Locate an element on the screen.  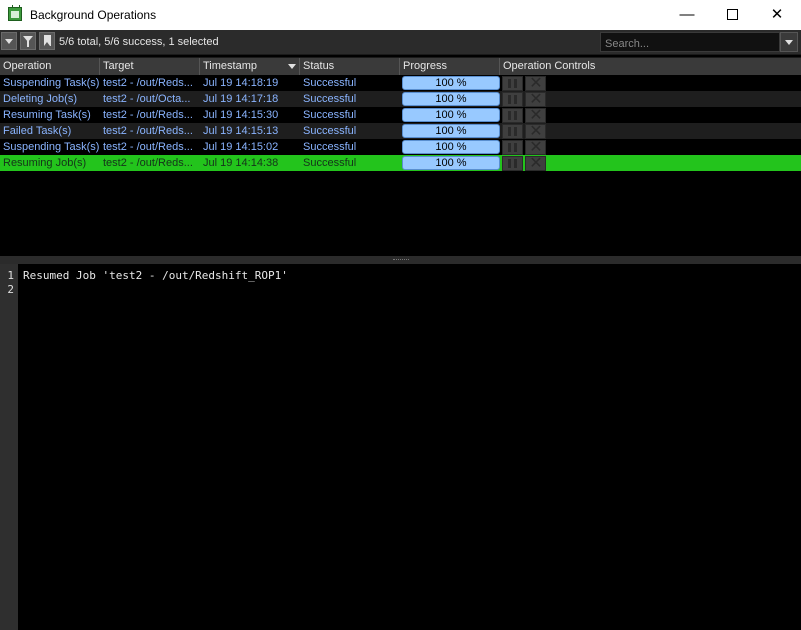
panel-splitter is located at coordinates (400, 260).